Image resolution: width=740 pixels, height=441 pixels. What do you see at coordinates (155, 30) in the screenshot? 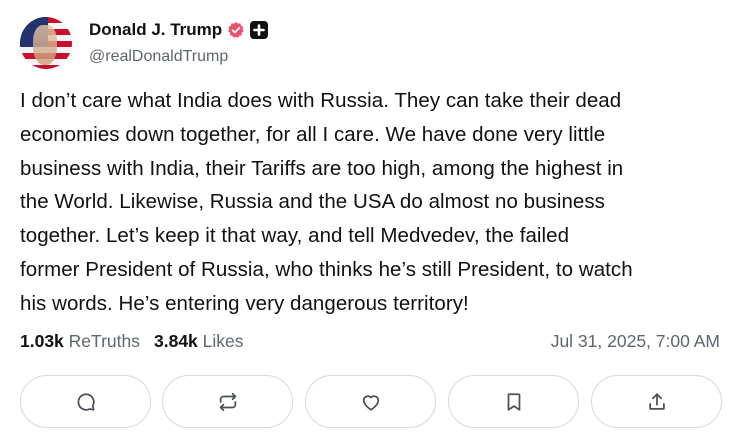
I see `display-name: Donald J. Trump` at bounding box center [155, 30].